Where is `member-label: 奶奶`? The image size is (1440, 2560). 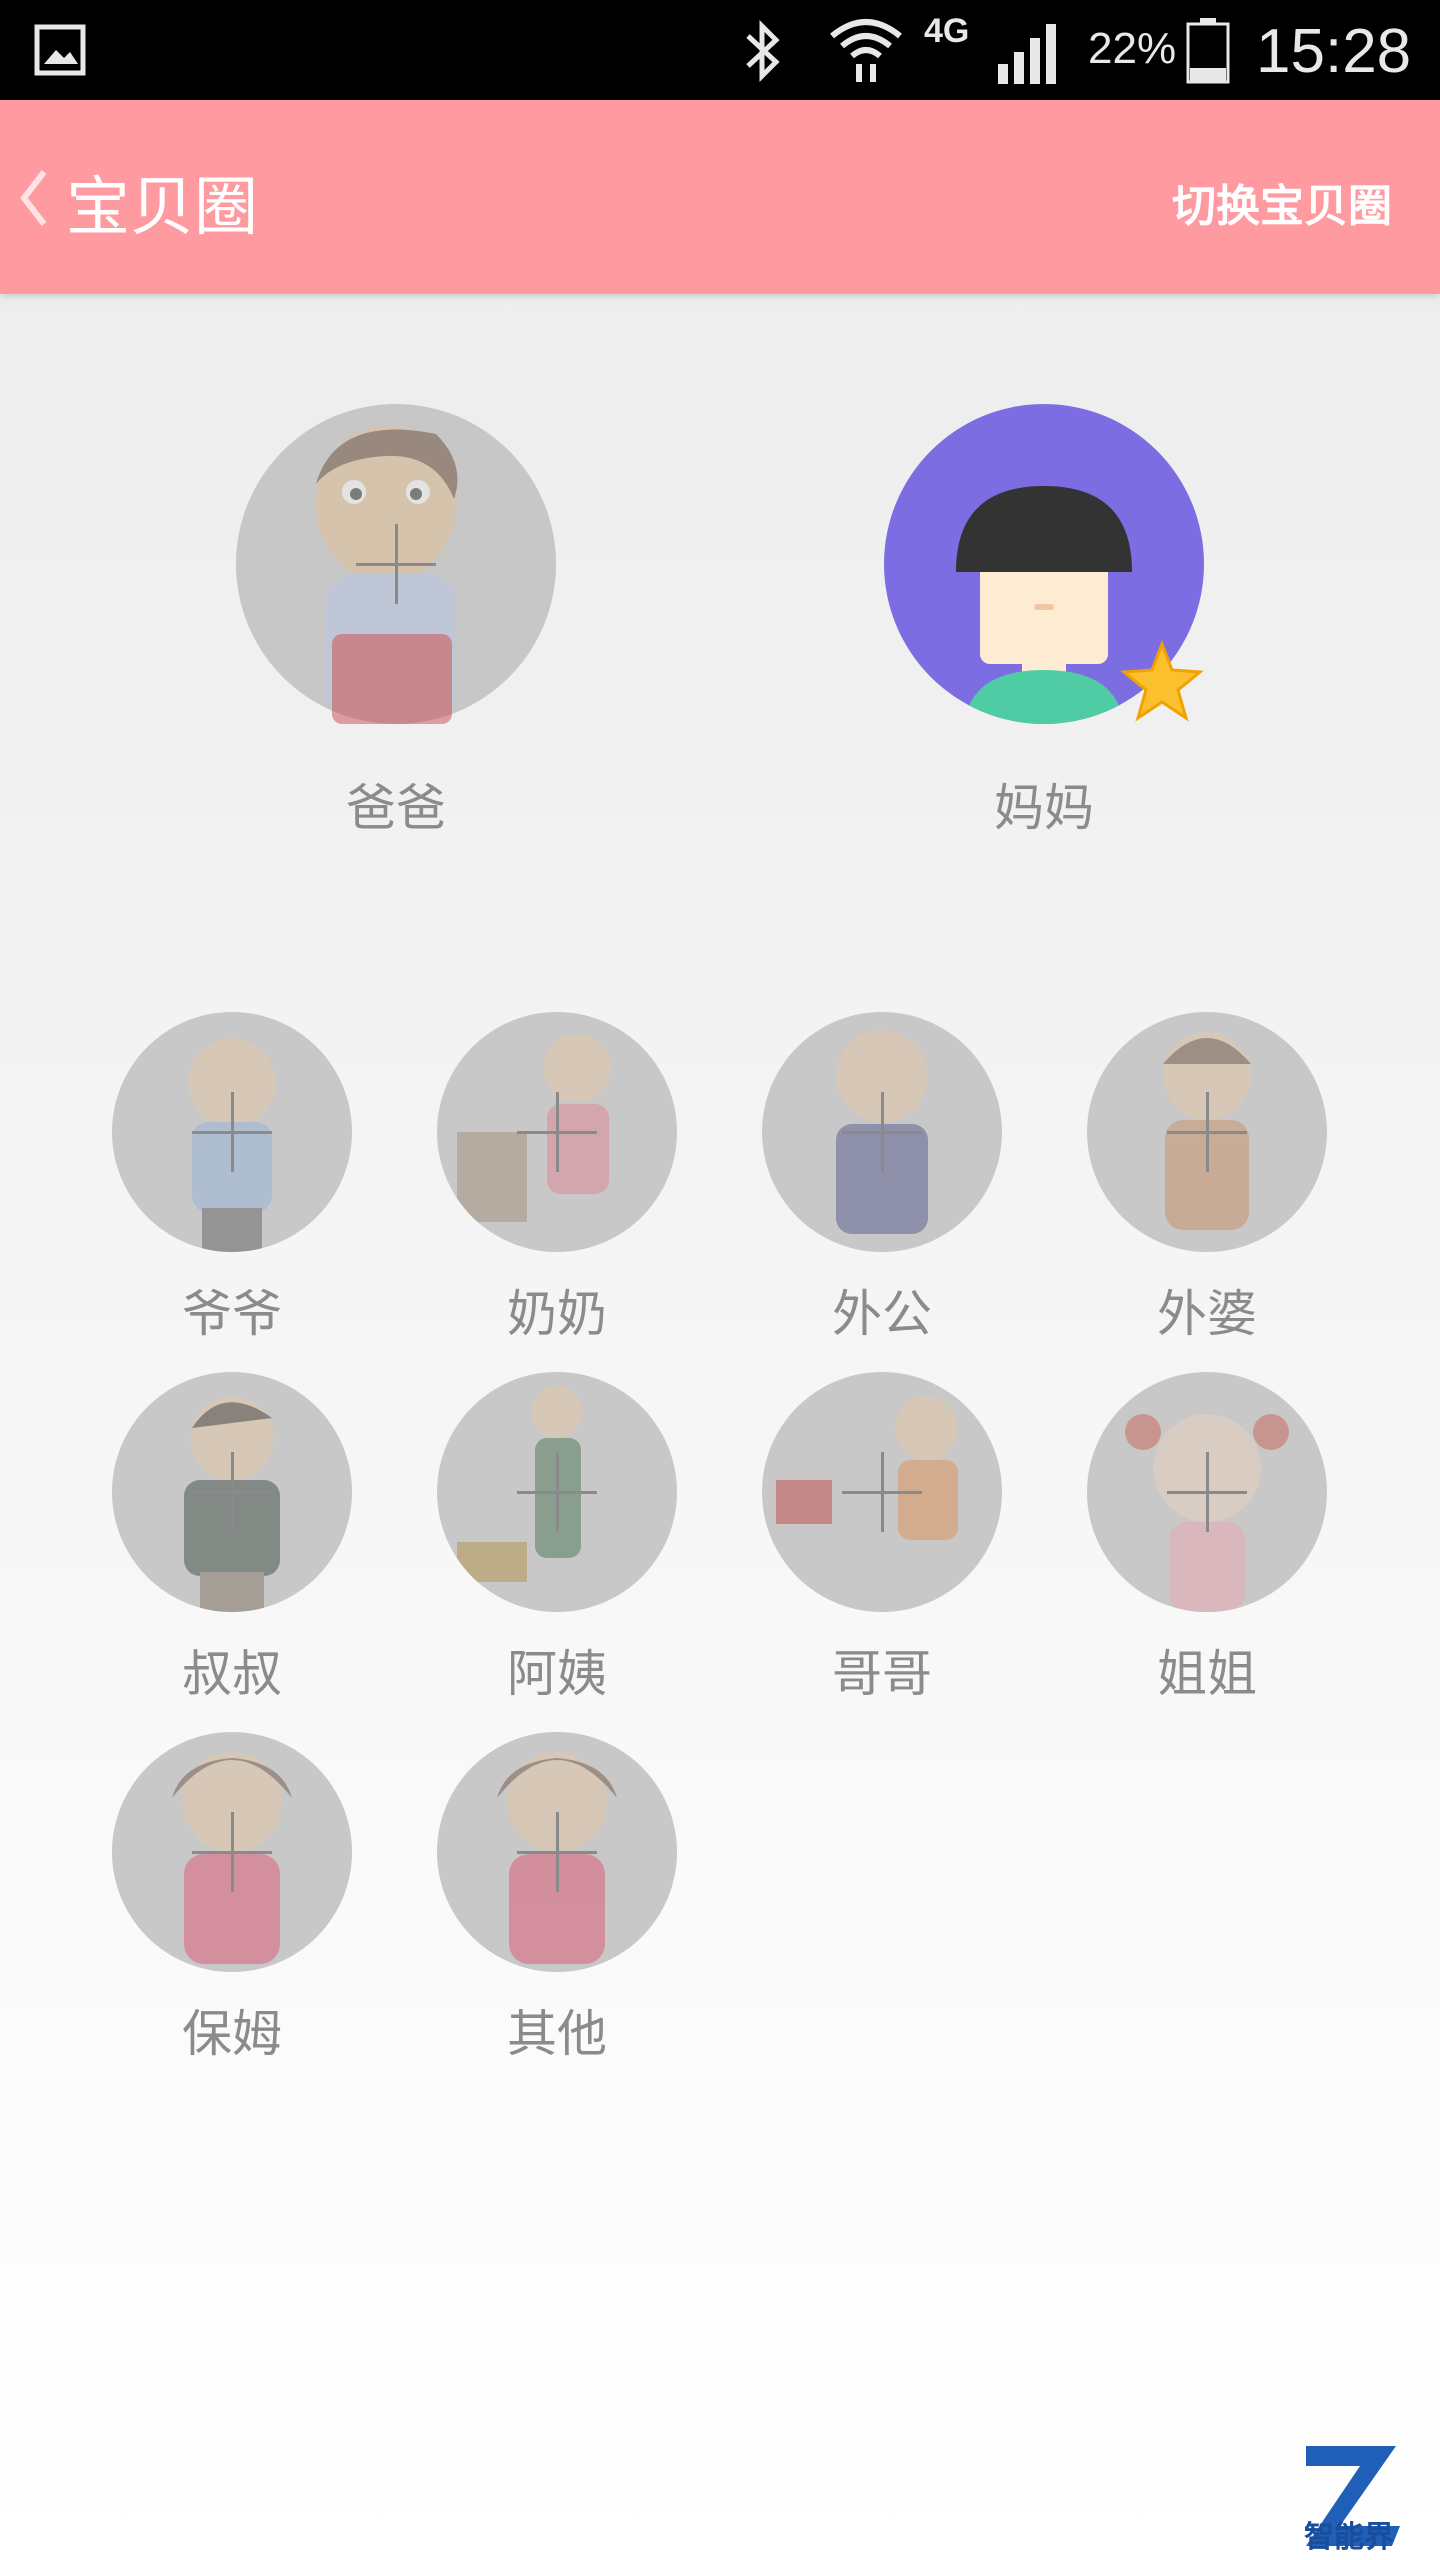 member-label: 奶奶 is located at coordinates (557, 1314).